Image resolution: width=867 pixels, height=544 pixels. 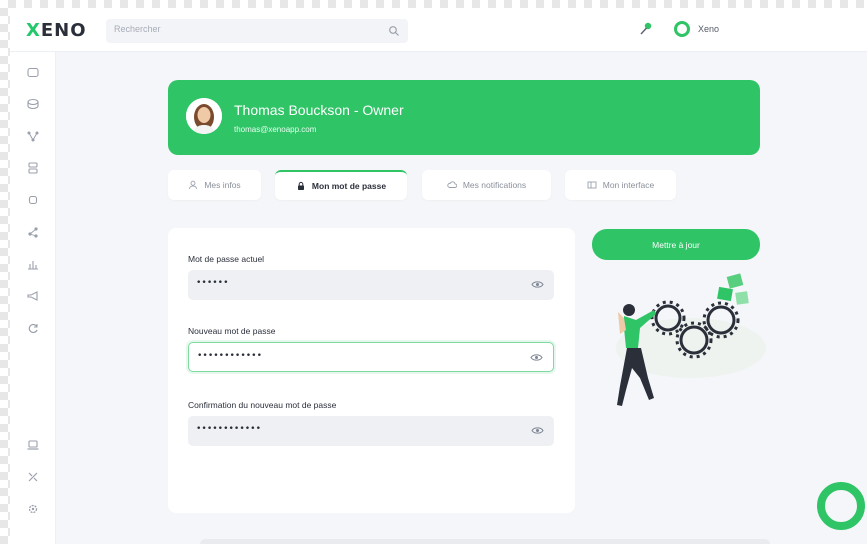 What do you see at coordinates (394, 31) in the screenshot?
I see `search-icon` at bounding box center [394, 31].